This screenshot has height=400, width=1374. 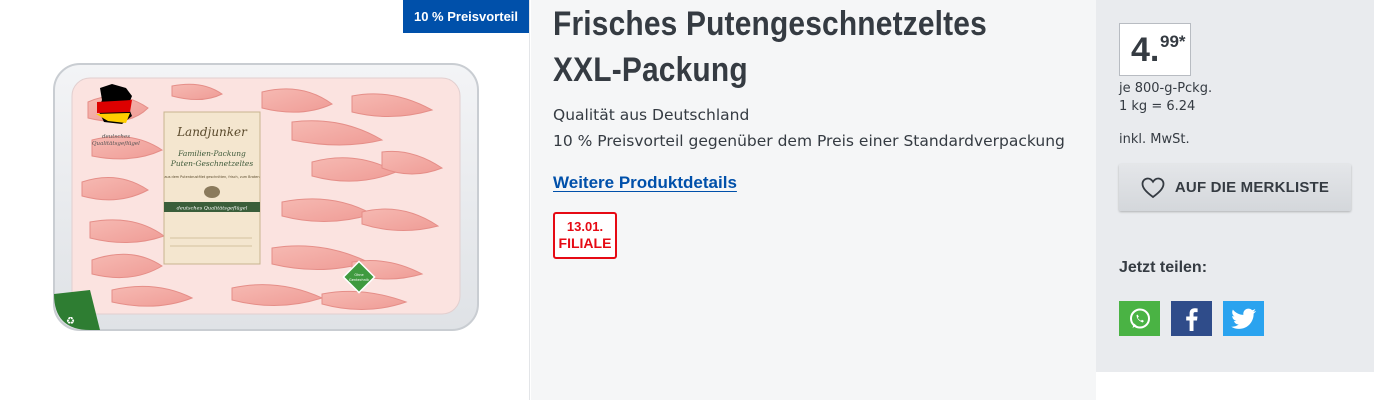 What do you see at coordinates (1173, 41) in the screenshot?
I see `price-cents: 99*` at bounding box center [1173, 41].